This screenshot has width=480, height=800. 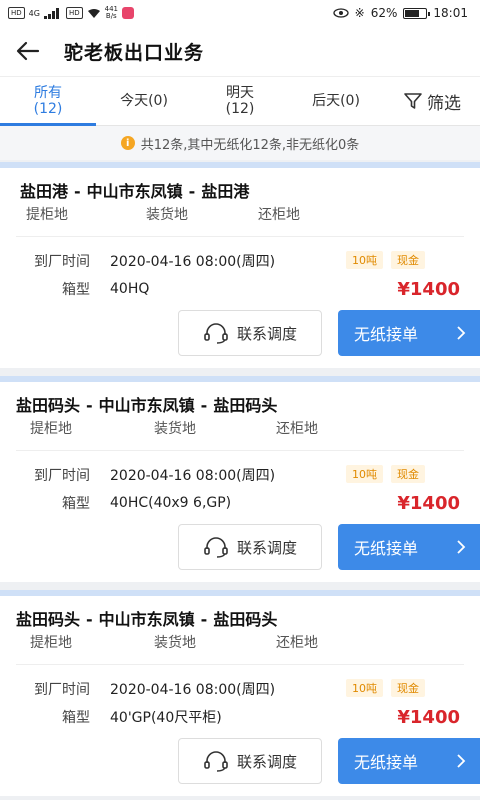 What do you see at coordinates (240, 503) in the screenshot?
I see `box-row: 箱型 40HC(40x9 6,GP) ¥1400` at bounding box center [240, 503].